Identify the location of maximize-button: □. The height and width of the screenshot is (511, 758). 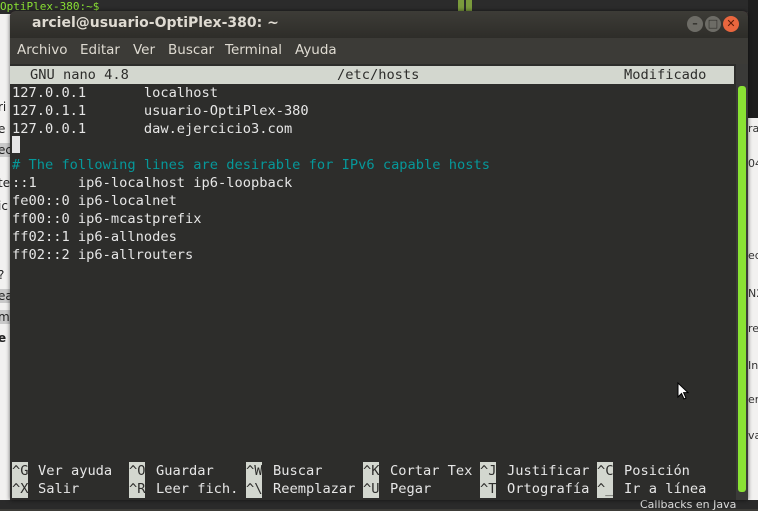
(713, 24).